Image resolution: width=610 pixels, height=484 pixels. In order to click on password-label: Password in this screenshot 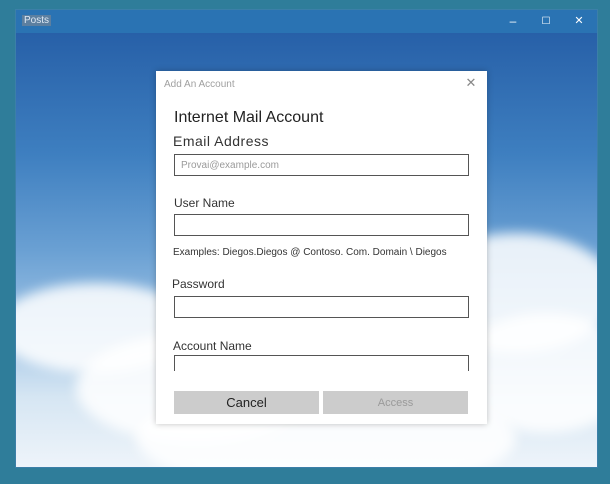, I will do `click(198, 284)`.